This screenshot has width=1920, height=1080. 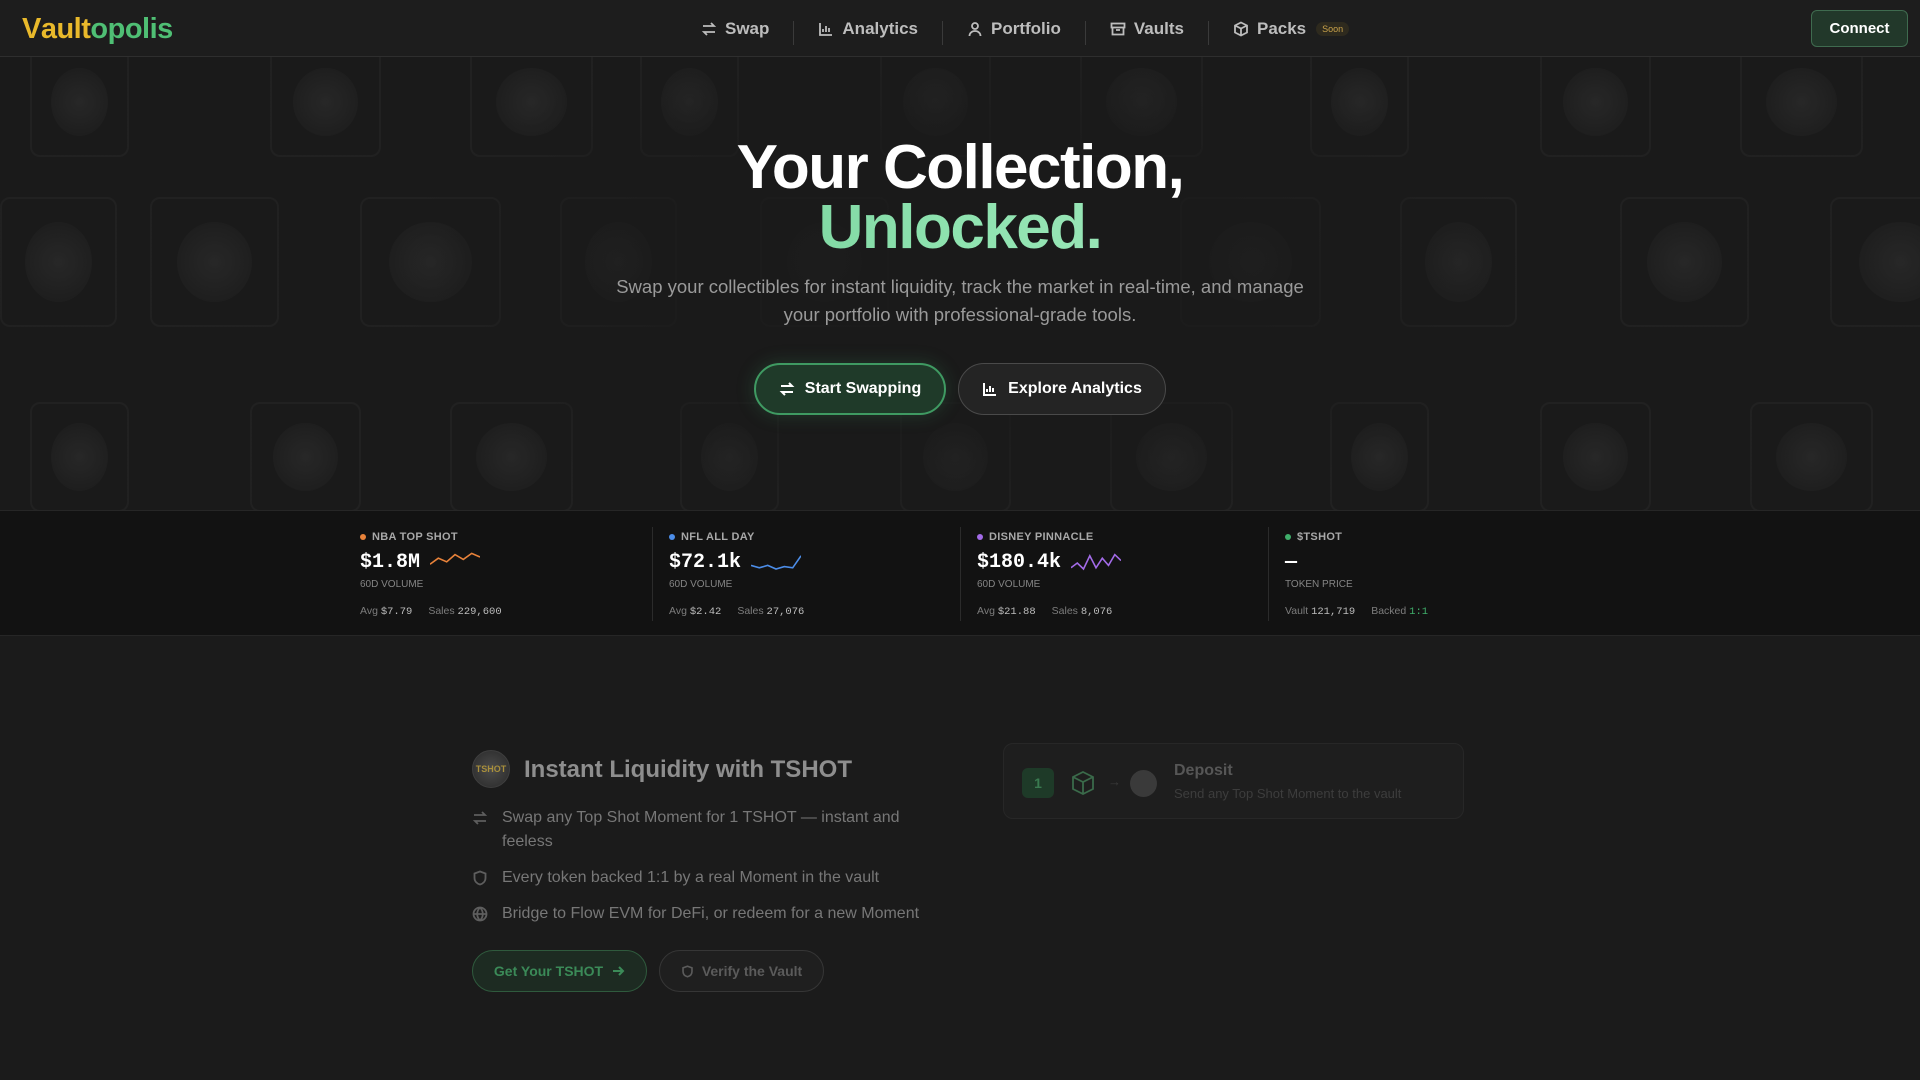 What do you see at coordinates (736, 611) in the screenshot?
I see `stat-meta: Avg $2.42 Sales 27,076` at bounding box center [736, 611].